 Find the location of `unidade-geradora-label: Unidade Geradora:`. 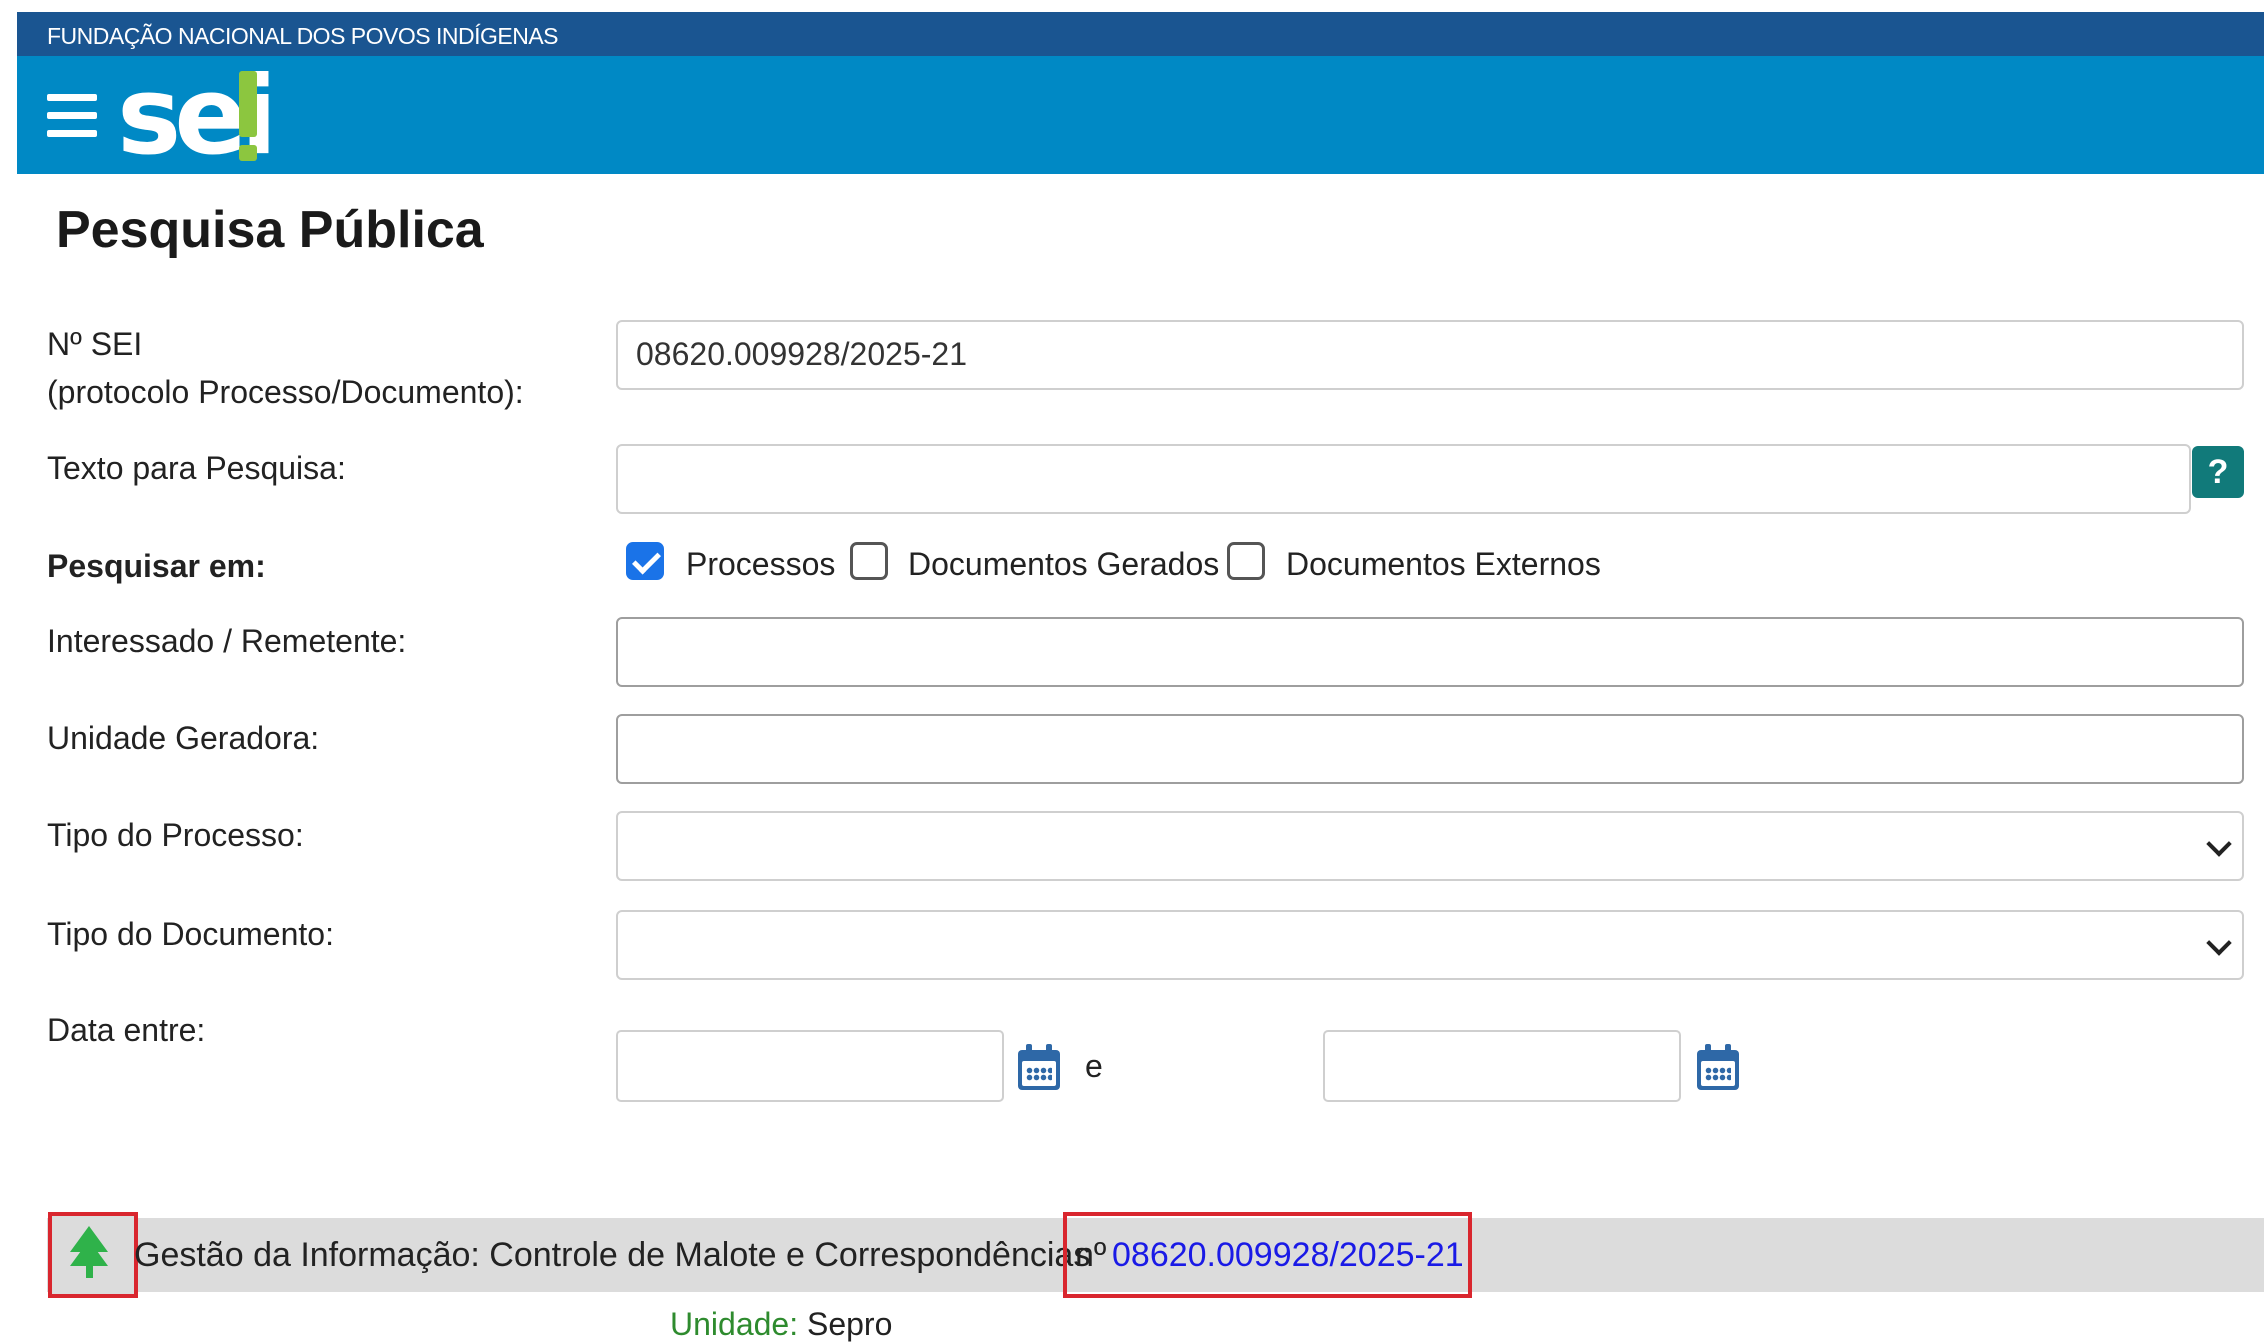

unidade-geradora-label: Unidade Geradora: is located at coordinates (183, 738).